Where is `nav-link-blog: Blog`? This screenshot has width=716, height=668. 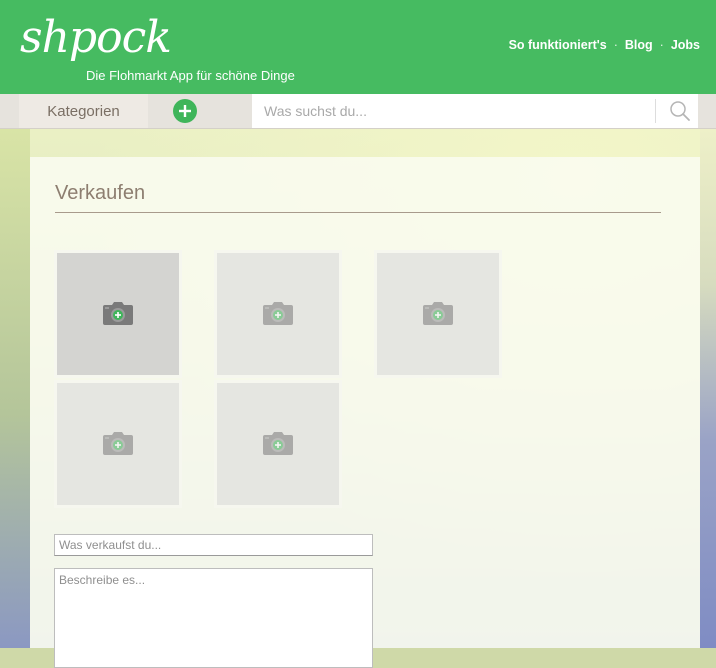 nav-link-blog: Blog is located at coordinates (639, 45).